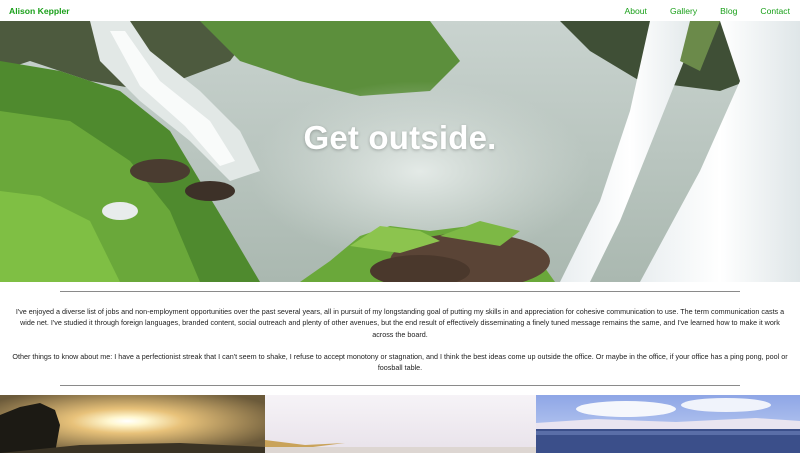  I want to click on gallery-image-sunset, so click(132, 424).